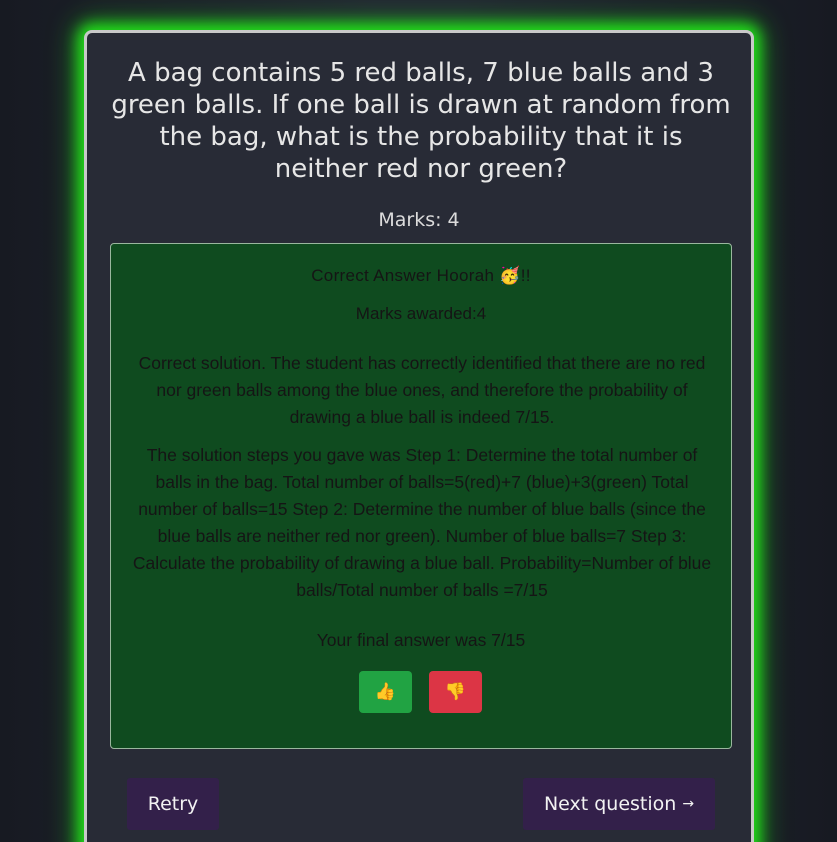 This screenshot has width=837, height=842. I want to click on thumbs-up-button: 👍, so click(385, 692).